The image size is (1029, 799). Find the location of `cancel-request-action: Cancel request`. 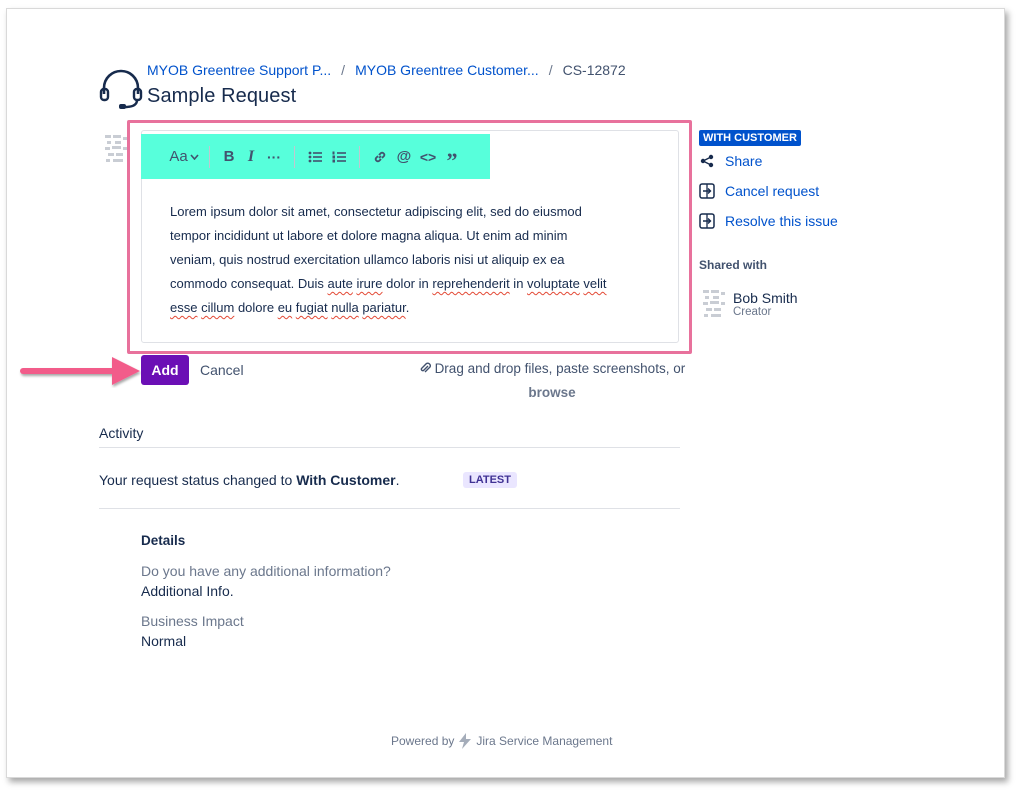

cancel-request-action: Cancel request is located at coordinates (759, 191).